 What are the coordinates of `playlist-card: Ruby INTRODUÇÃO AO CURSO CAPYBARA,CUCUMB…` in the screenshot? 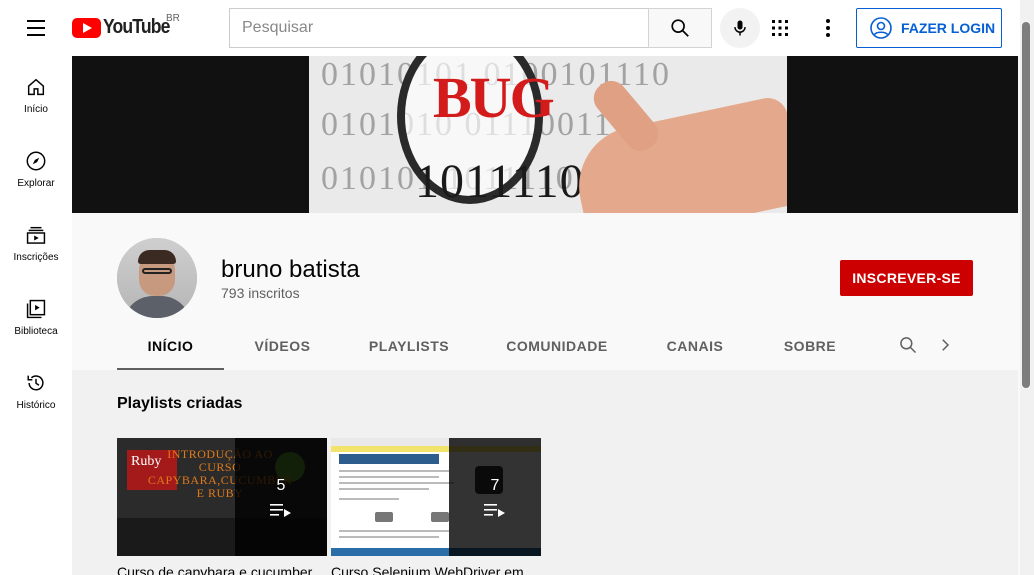 It's located at (222, 497).